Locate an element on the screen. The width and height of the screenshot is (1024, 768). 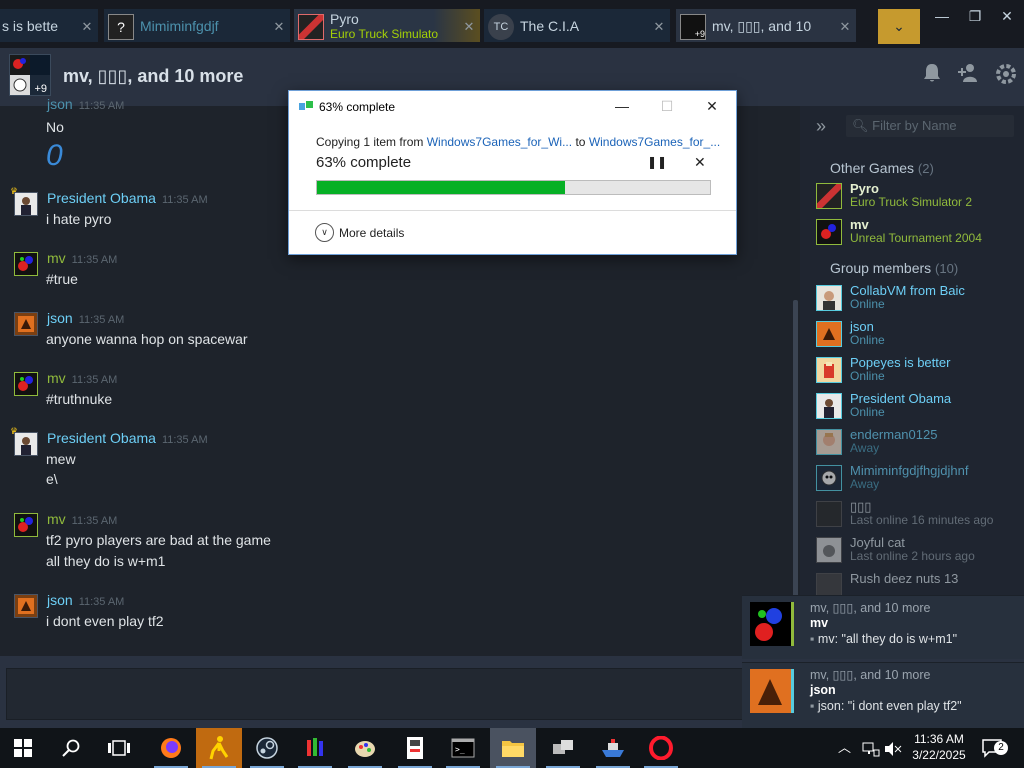
opera-icon is located at coordinates (661, 748).